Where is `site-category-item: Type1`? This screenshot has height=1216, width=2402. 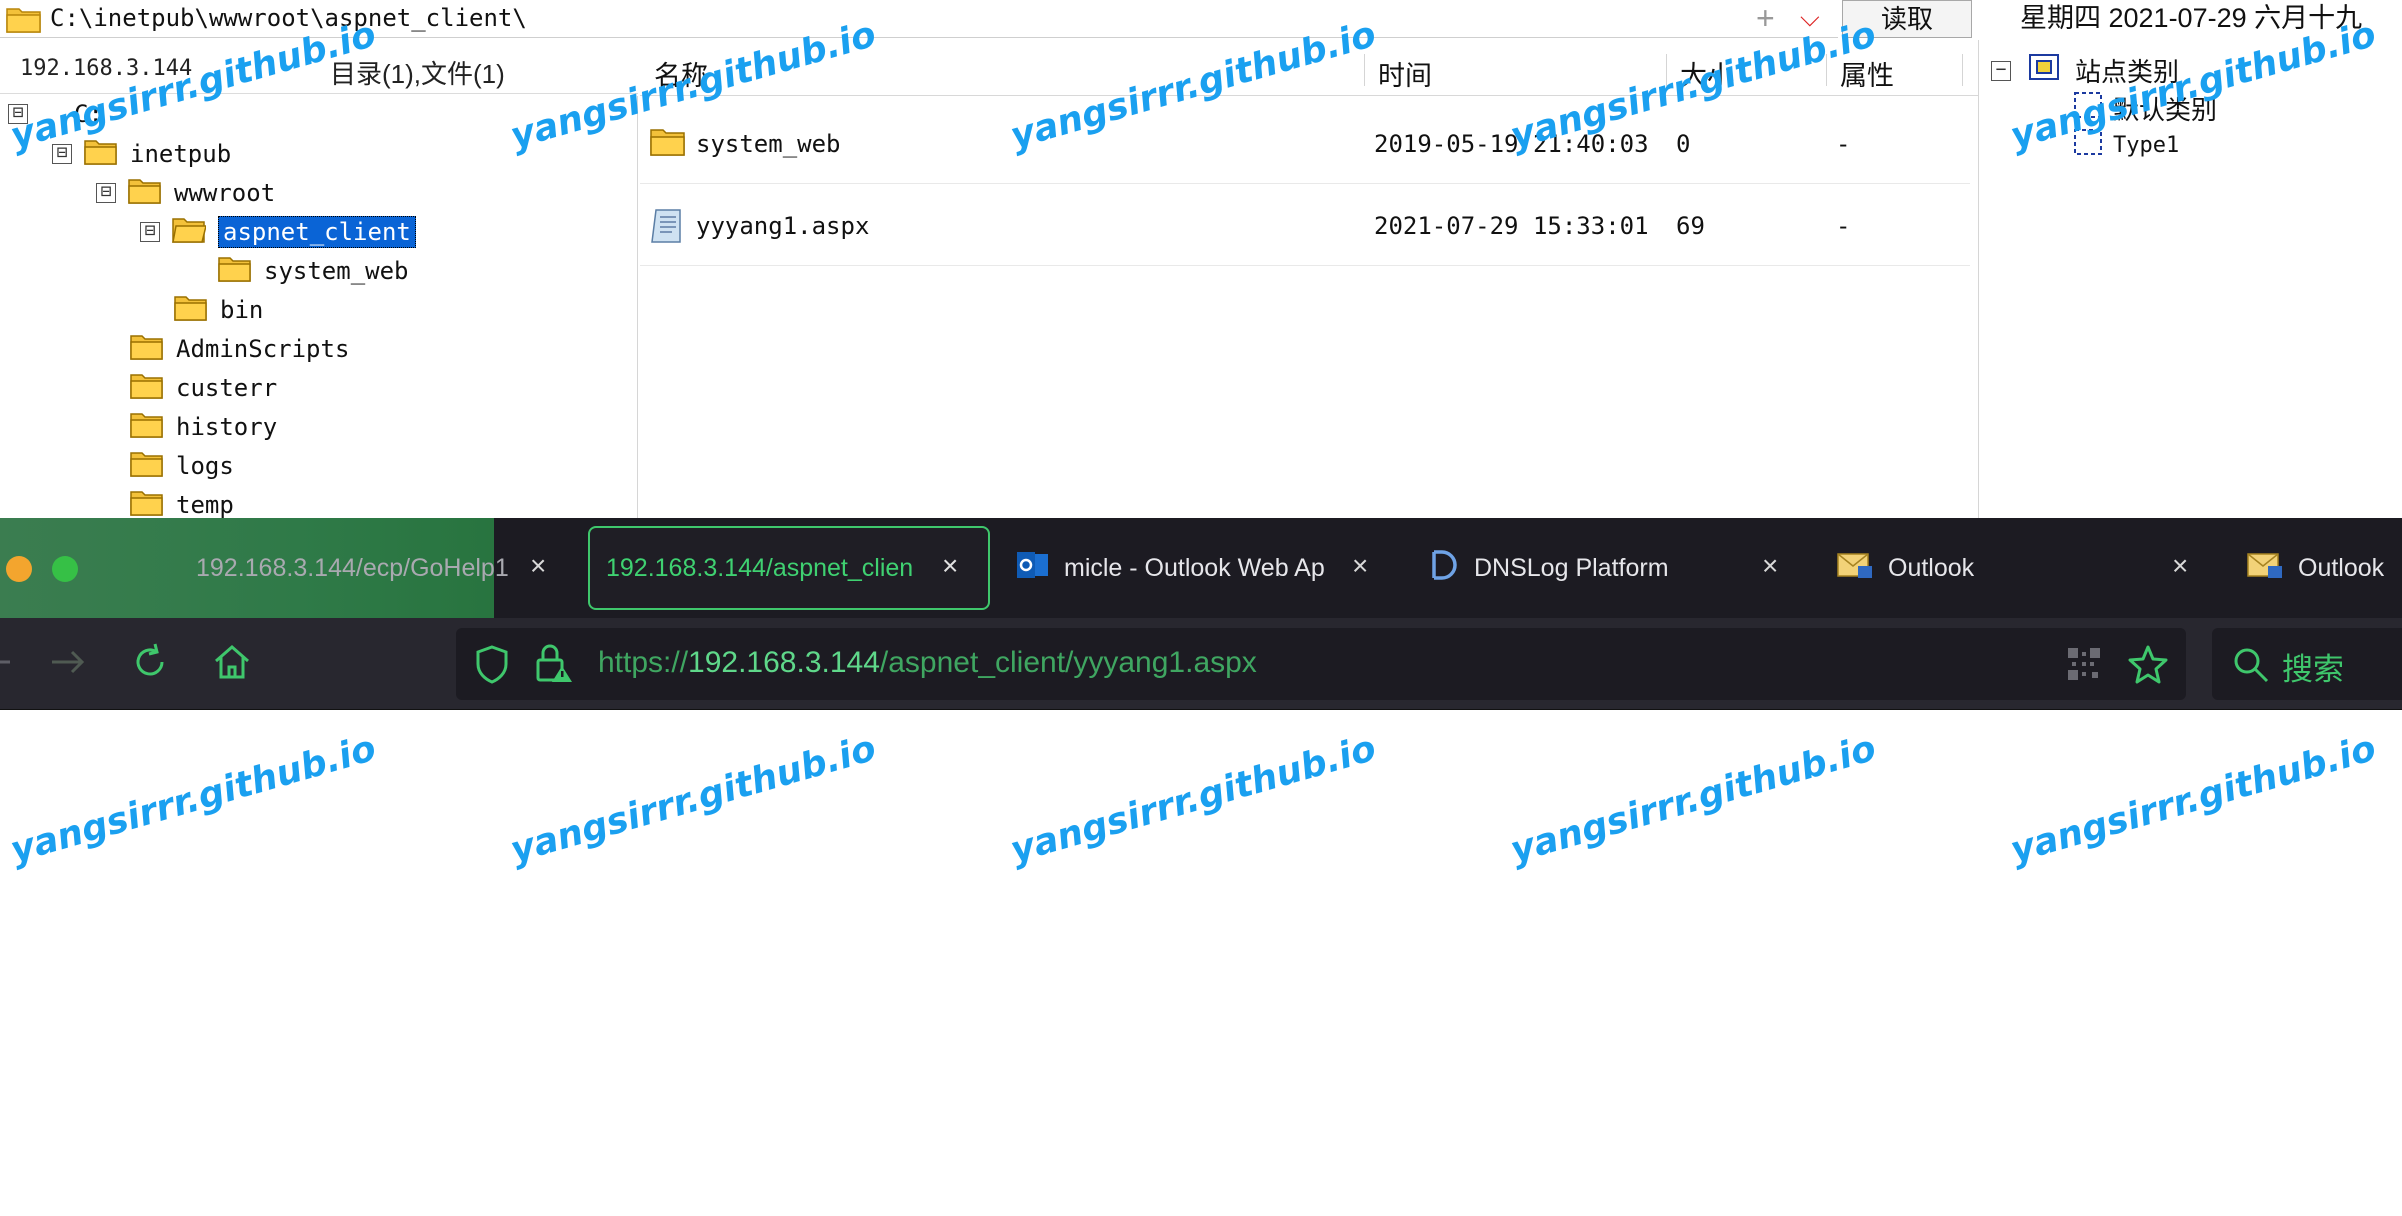 site-category-item: Type1 is located at coordinates (2126, 145).